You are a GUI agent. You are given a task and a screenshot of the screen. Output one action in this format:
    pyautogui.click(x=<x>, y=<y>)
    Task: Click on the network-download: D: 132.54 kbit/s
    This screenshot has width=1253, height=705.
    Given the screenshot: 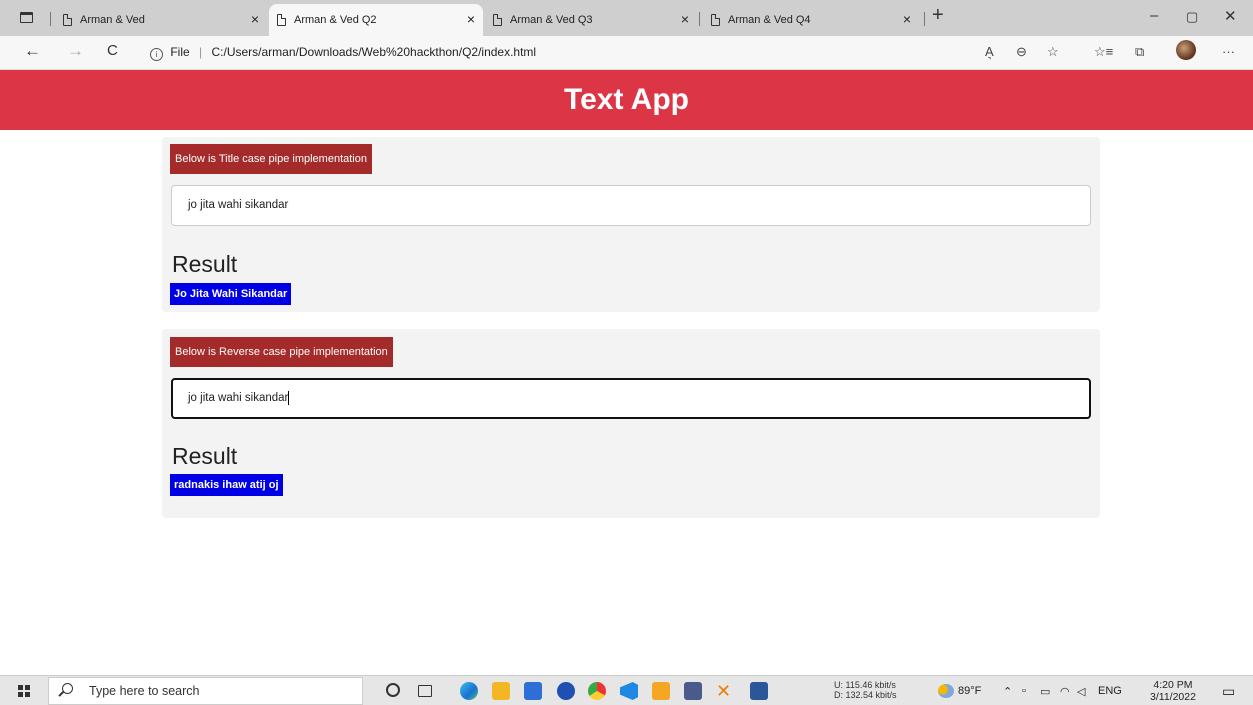 What is the action you would take?
    pyautogui.click(x=865, y=695)
    